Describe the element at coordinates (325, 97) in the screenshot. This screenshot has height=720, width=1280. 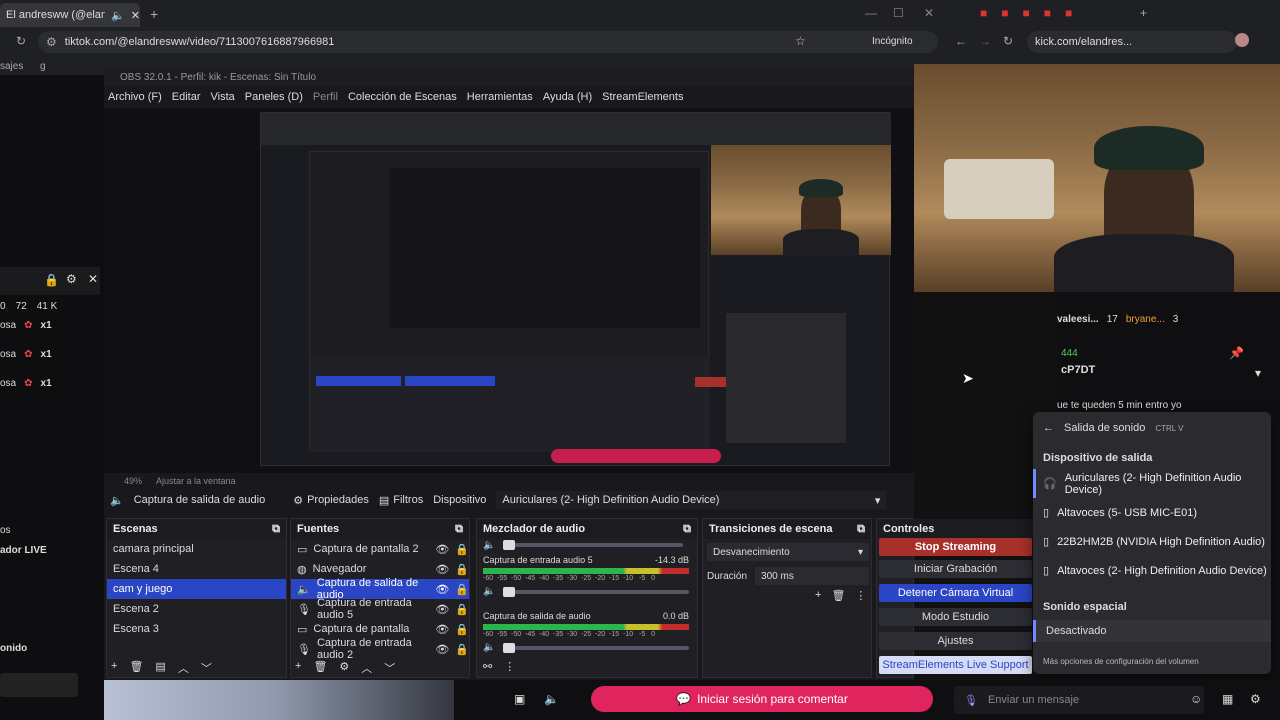
I see `menu-perfil: Perfil` at that location.